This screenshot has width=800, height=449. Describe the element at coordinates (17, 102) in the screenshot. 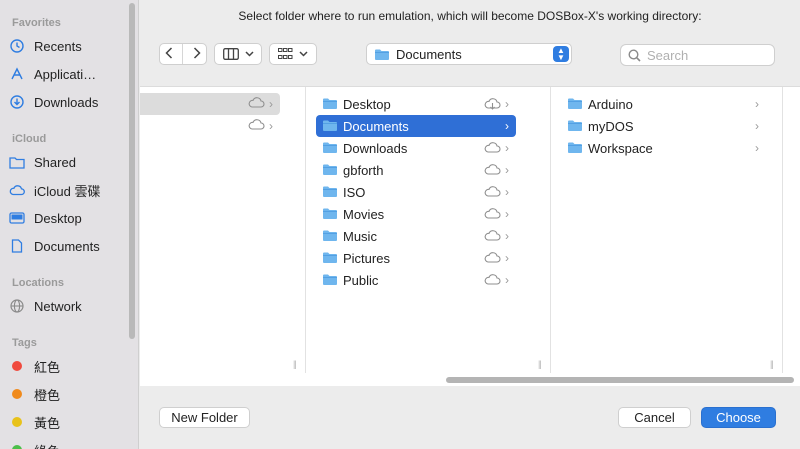

I see `download-icon` at that location.